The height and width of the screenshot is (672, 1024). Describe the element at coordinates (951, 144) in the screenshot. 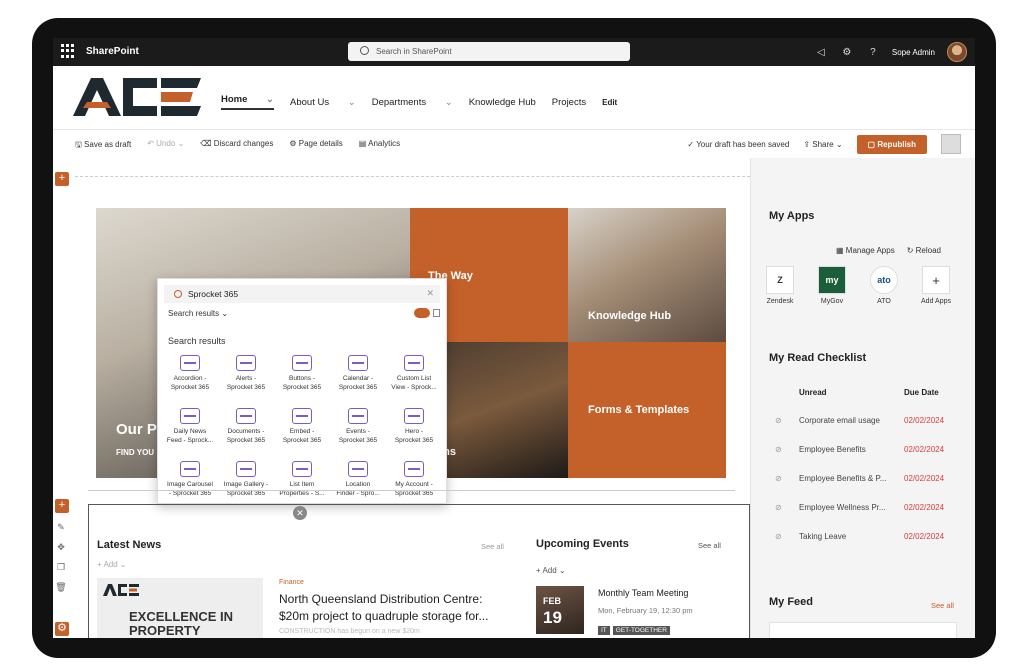

I see `collapse-pane-button` at that location.